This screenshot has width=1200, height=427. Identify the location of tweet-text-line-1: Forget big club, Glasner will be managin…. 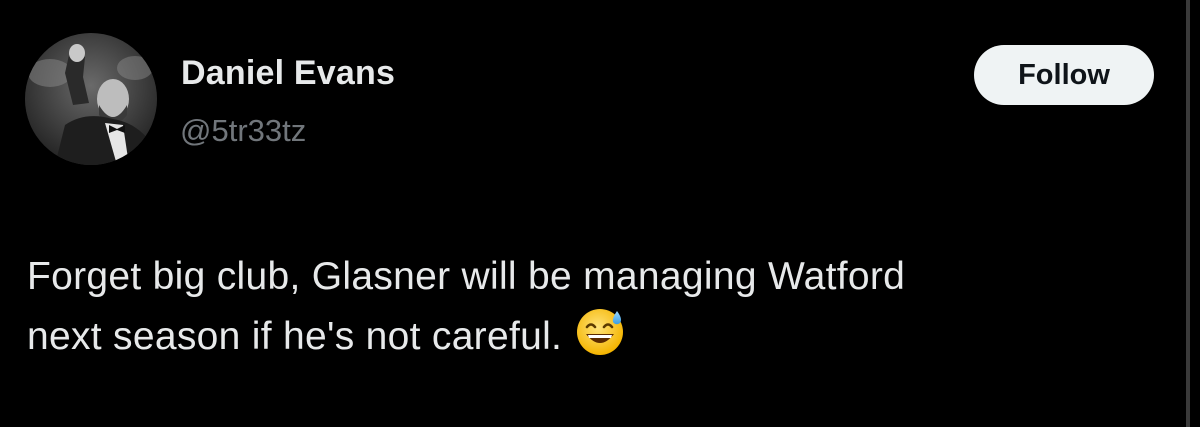
(466, 276).